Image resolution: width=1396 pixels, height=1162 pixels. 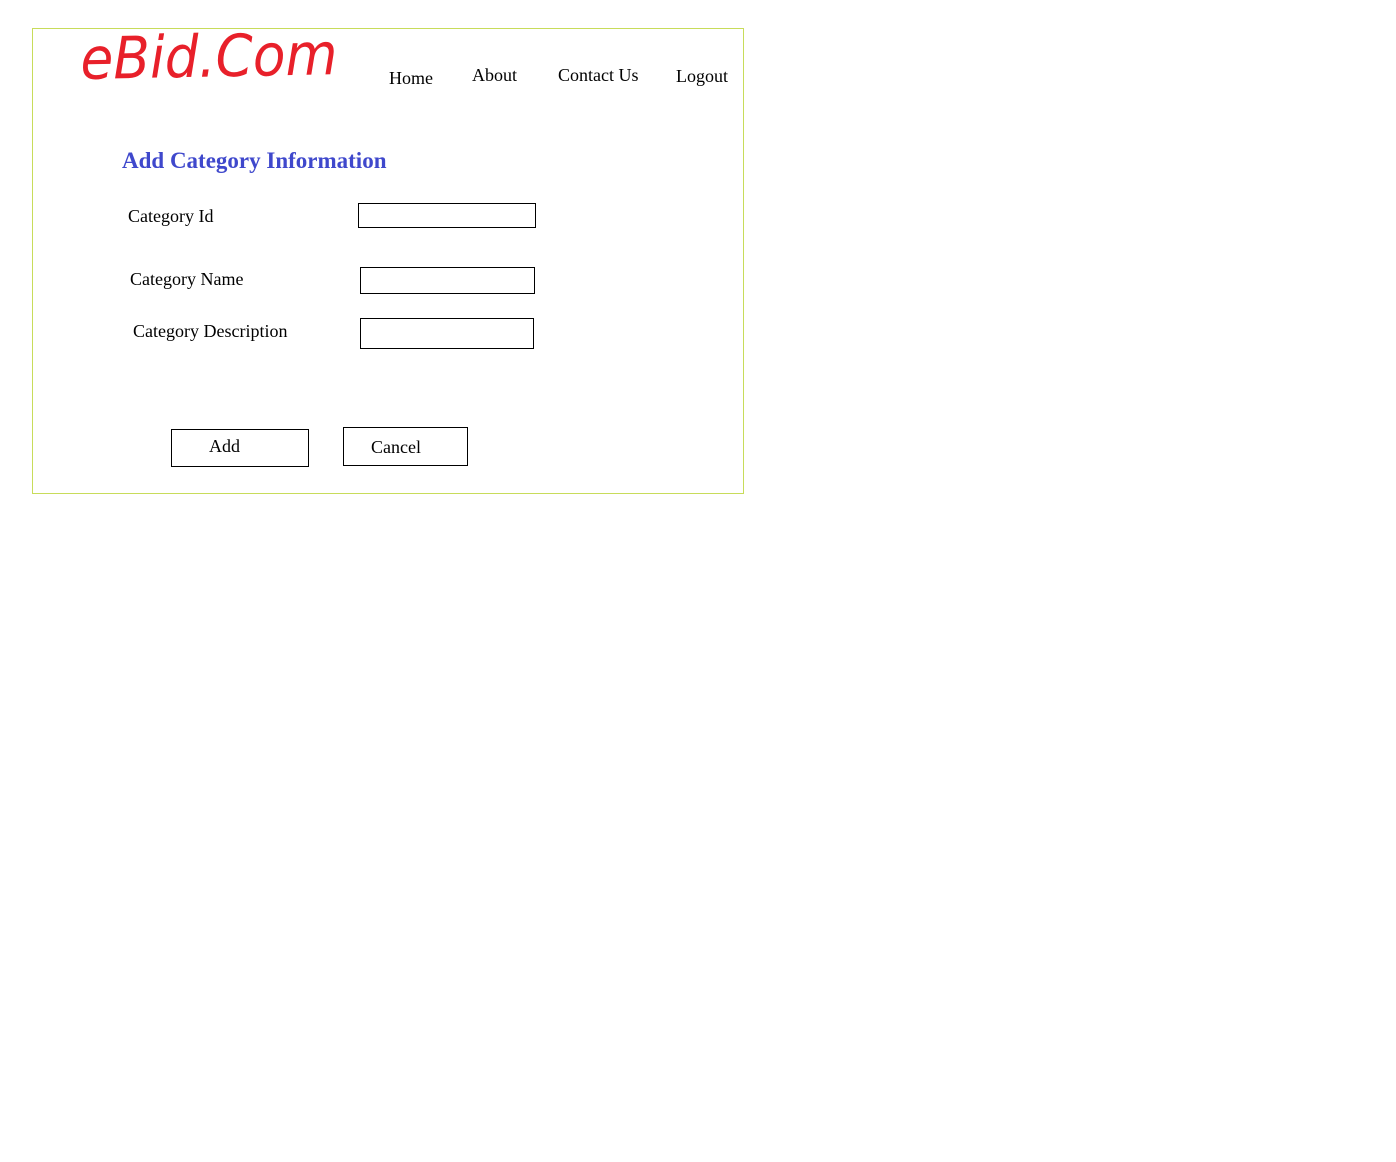 I want to click on category-name-label: Category Name, so click(x=187, y=279).